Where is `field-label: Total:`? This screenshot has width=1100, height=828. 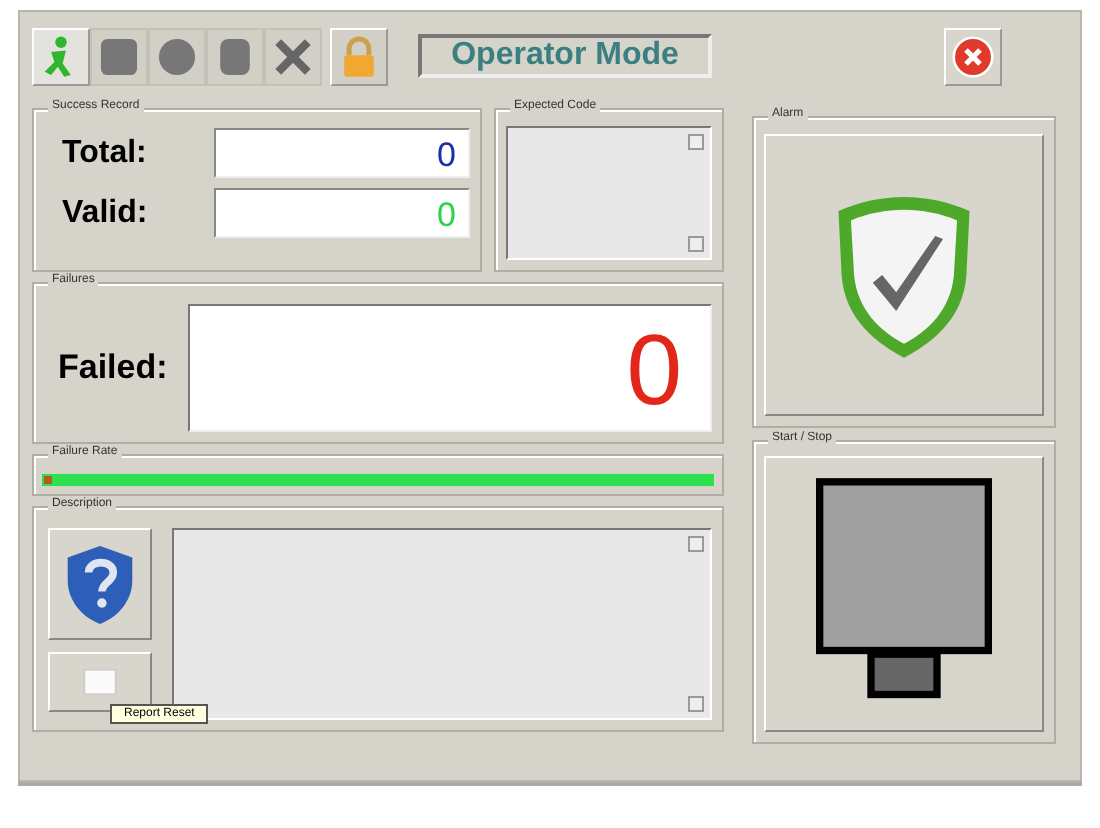
field-label: Total: is located at coordinates (104, 153).